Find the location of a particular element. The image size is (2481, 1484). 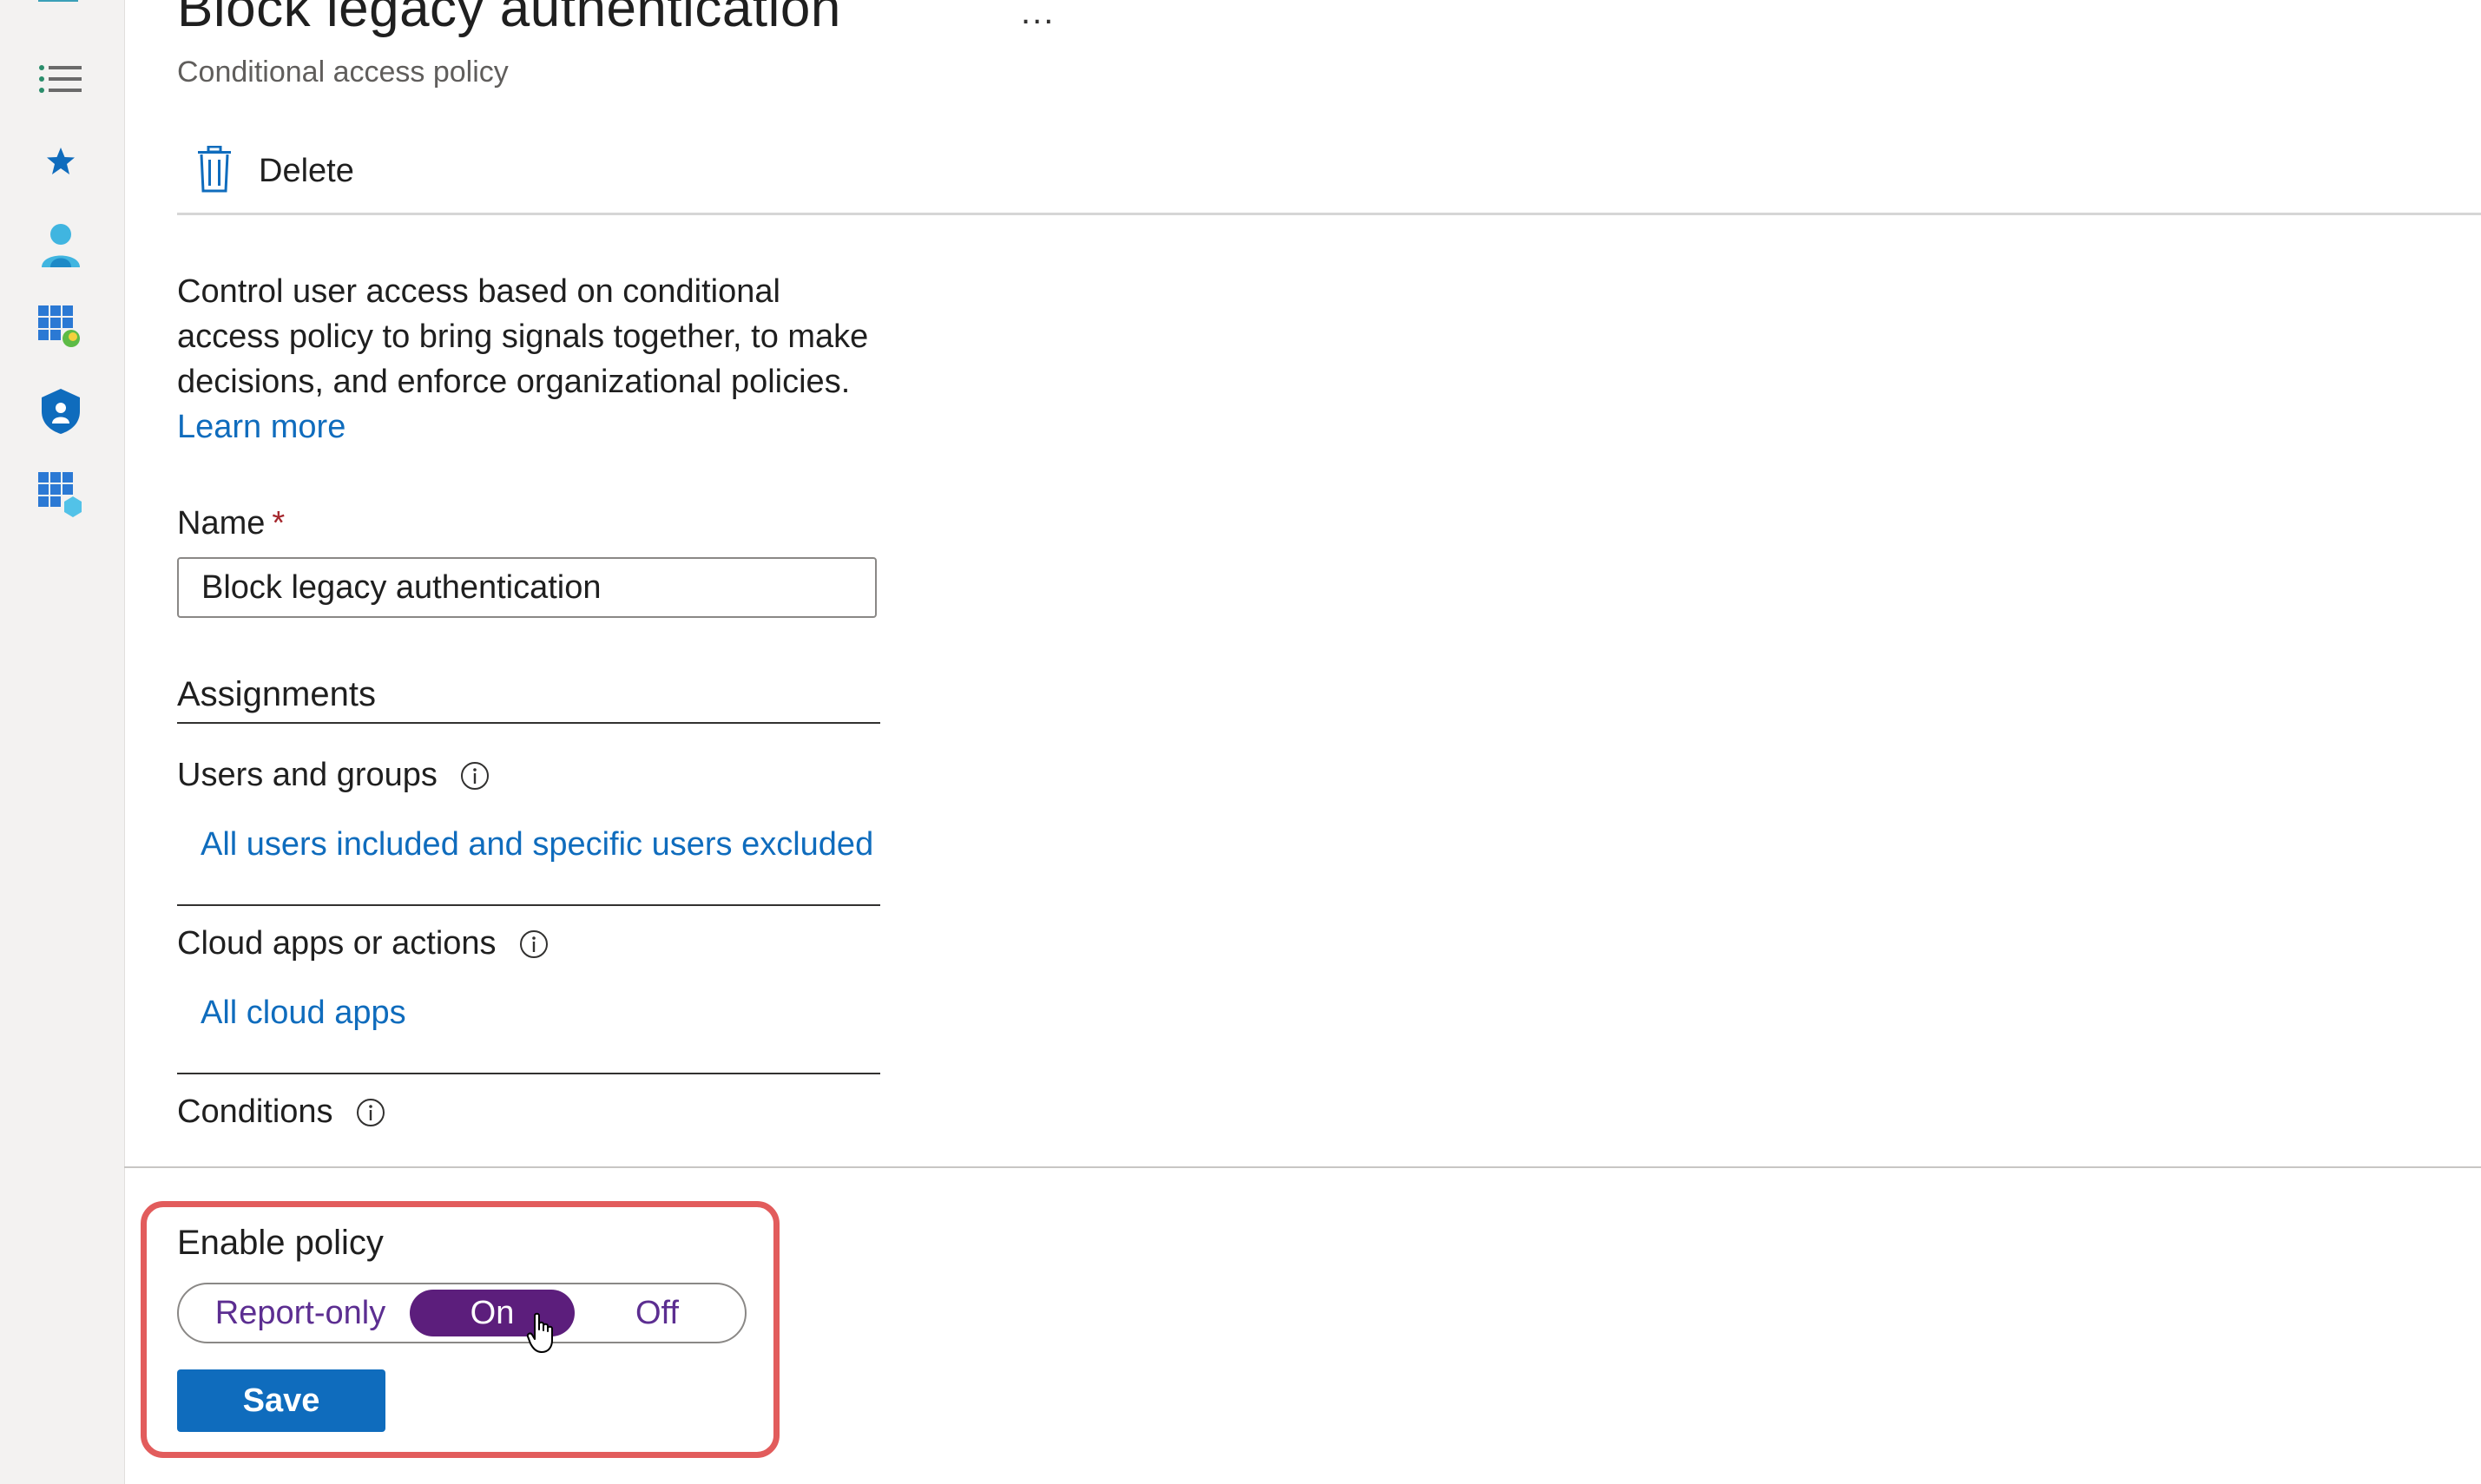

users-and-groups-row: Users and groups is located at coordinates (333, 775).